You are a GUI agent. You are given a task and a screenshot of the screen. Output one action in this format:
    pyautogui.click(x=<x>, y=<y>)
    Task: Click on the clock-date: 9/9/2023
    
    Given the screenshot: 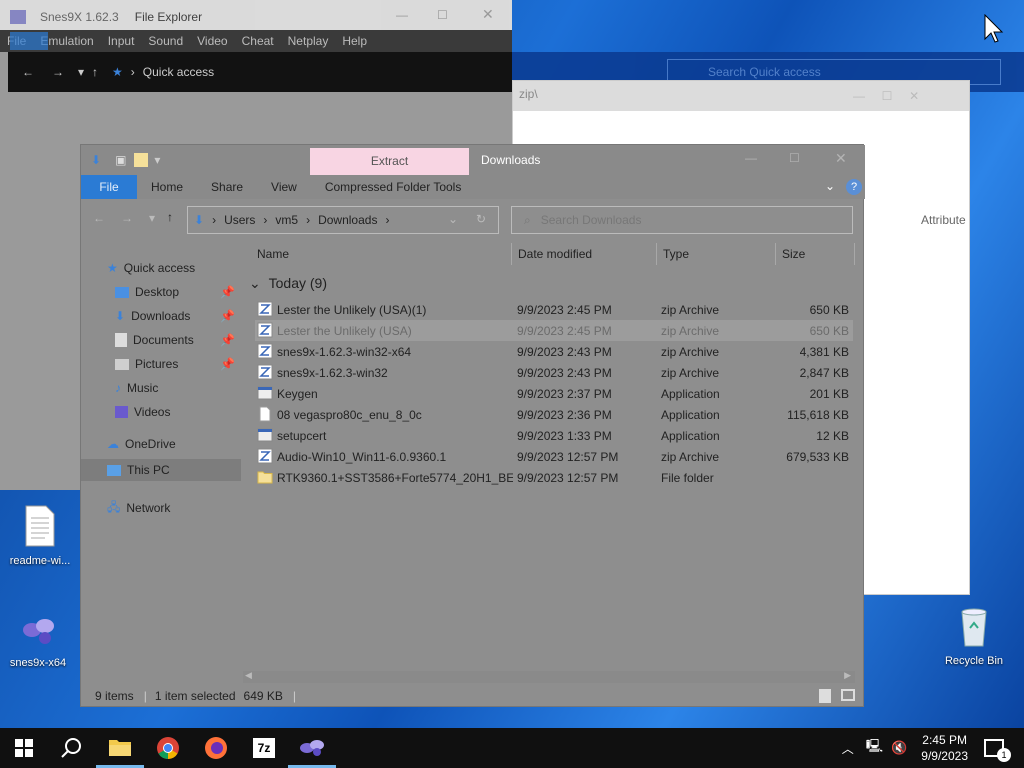 What is the action you would take?
    pyautogui.click(x=944, y=756)
    